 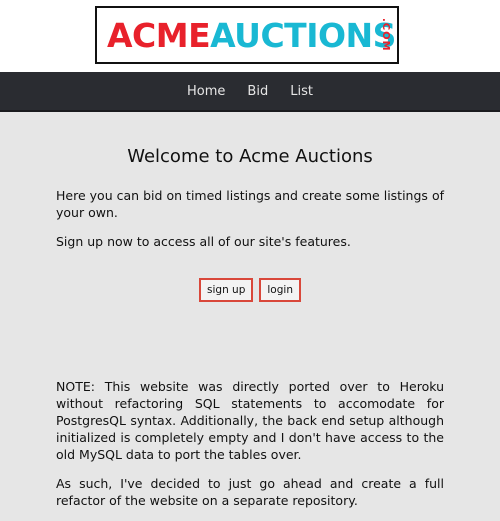 I want to click on site-header: ACMEAUCTIONS .COM, so click(x=250, y=36).